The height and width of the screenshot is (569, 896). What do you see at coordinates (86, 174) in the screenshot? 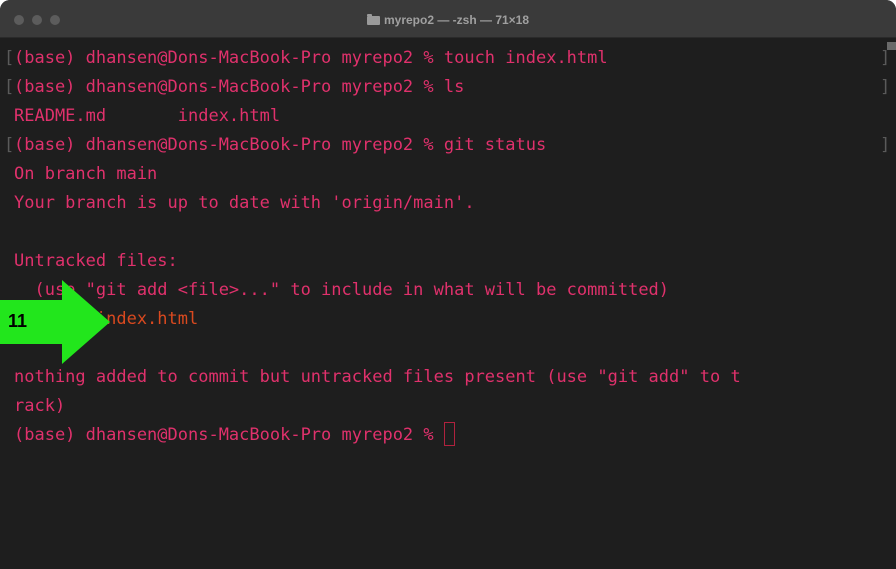
I see `terminal-line: On branch main` at bounding box center [86, 174].